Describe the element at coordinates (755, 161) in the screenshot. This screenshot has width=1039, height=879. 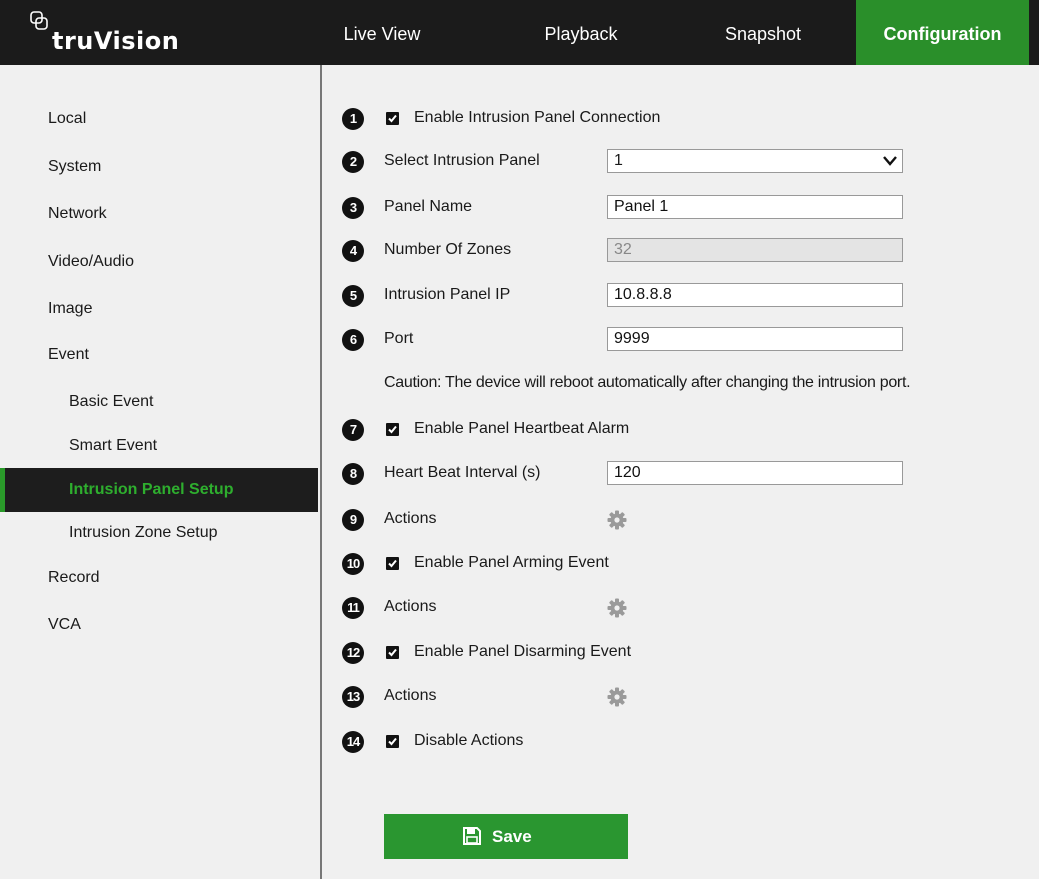
I see `select-intrusion-panel-dropdown: 1` at that location.